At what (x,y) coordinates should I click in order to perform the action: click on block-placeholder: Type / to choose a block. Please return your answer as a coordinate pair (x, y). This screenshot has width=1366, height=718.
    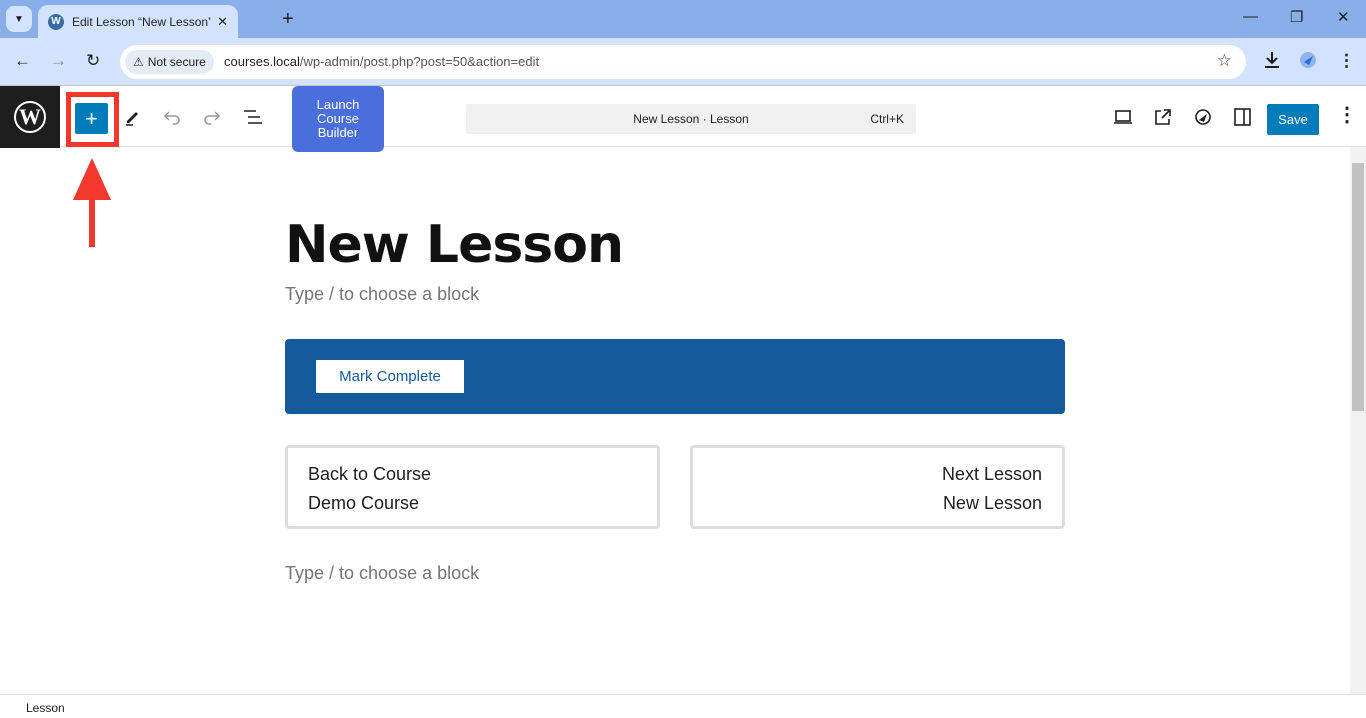
    Looking at the image, I should click on (382, 294).